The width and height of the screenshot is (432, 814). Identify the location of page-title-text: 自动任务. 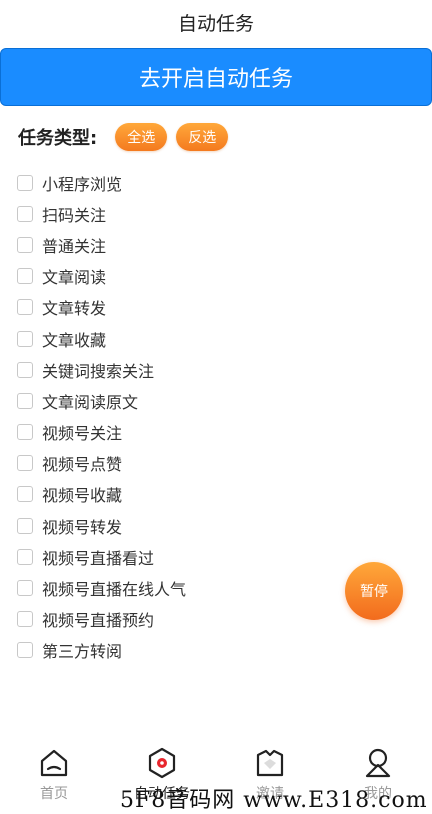
(215, 23).